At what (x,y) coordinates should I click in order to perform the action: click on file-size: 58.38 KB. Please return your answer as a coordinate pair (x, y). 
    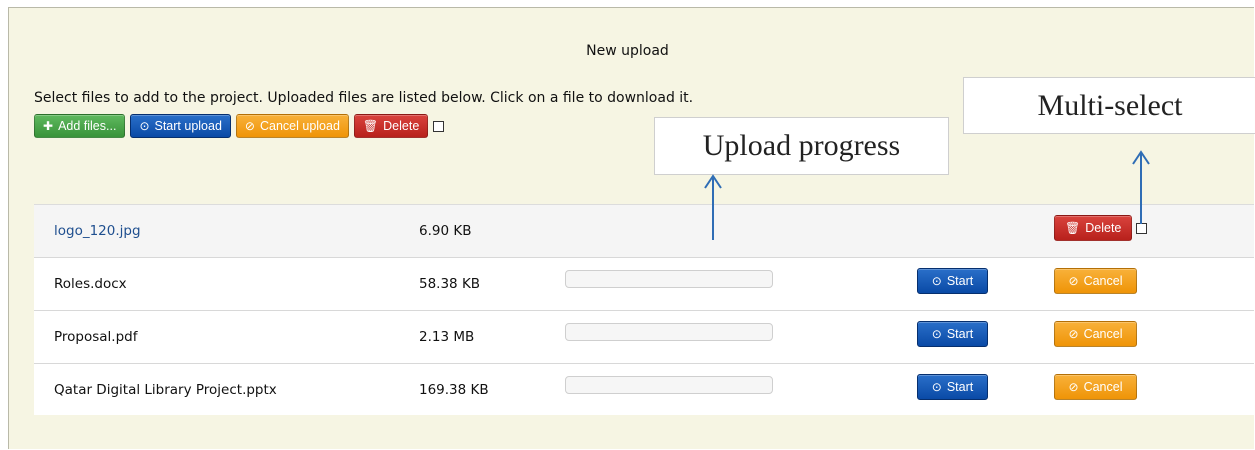
    Looking at the image, I should click on (450, 284).